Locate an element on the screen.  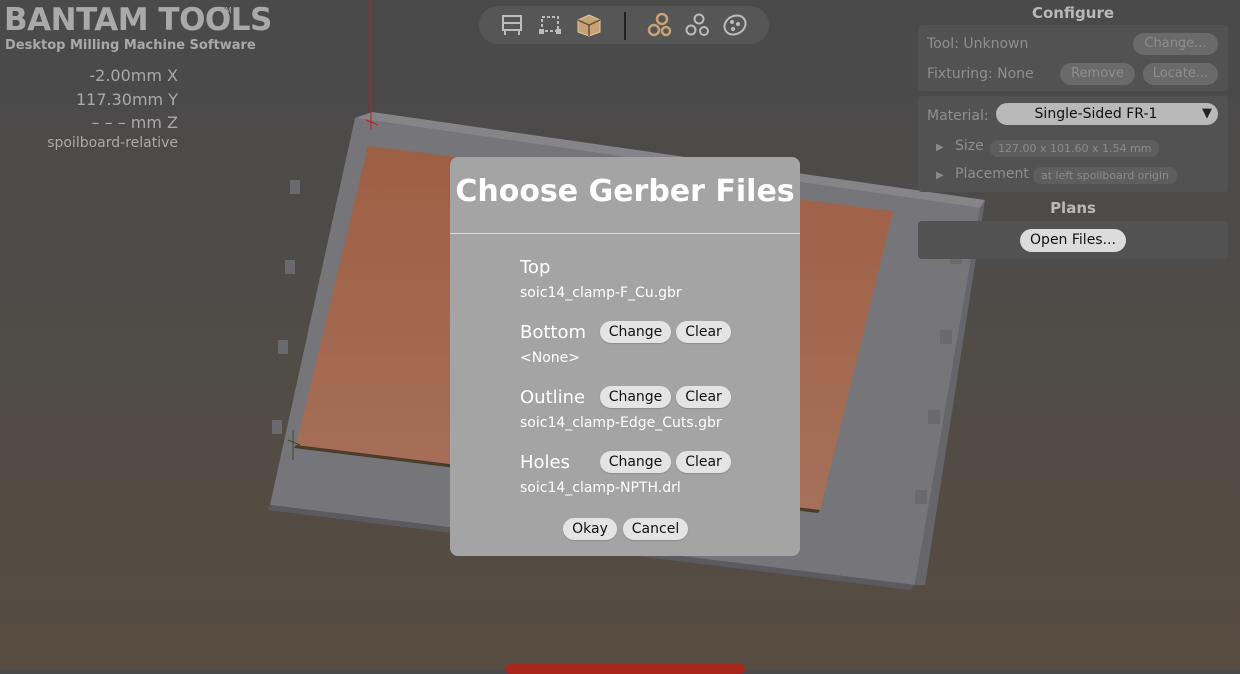
fixturing-label: Fixturing: None is located at coordinates (980, 74).